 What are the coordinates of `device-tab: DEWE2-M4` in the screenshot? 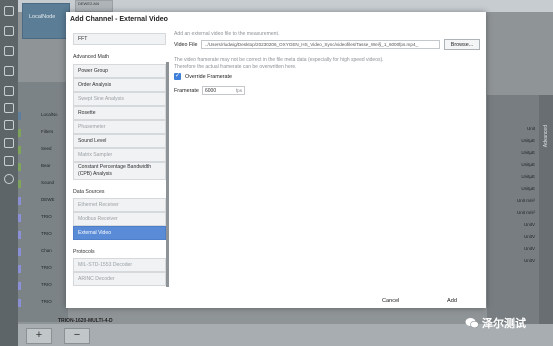 It's located at (94, 6).